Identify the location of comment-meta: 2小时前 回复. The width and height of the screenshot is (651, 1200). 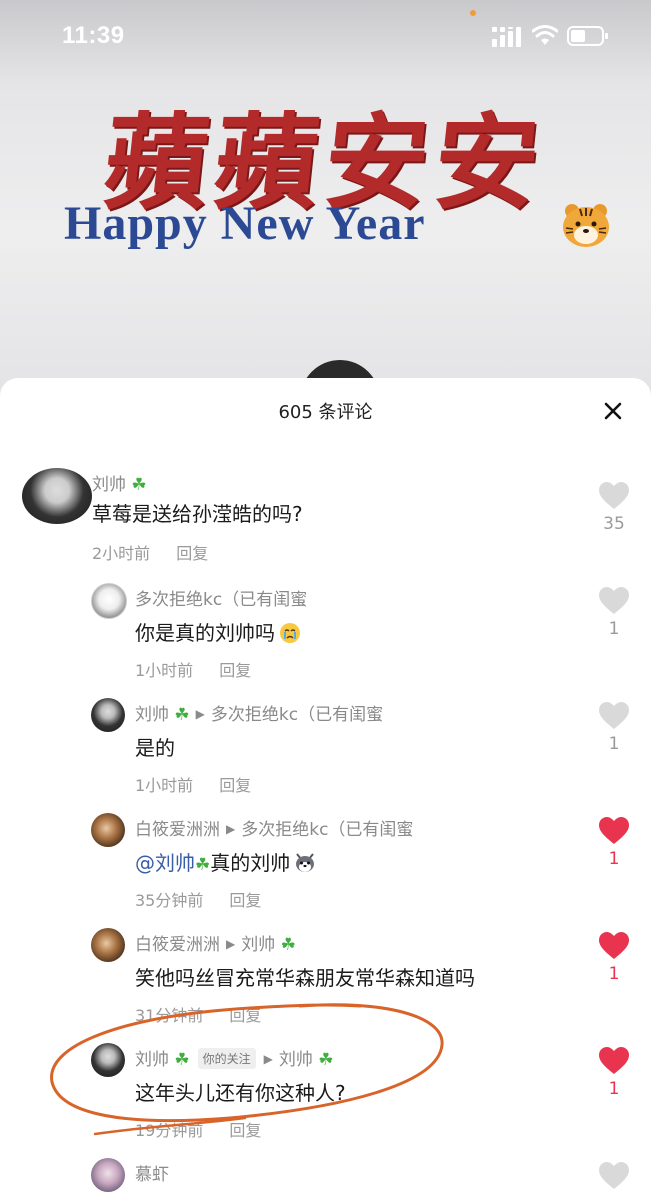
(150, 552).